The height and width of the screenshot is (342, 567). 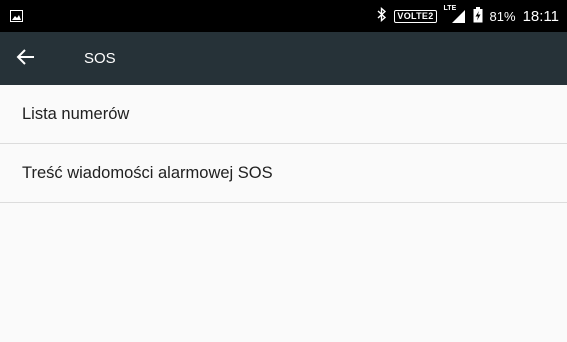 I want to click on list-item-label: Treść wiadomości alarmowej SOS, so click(x=147, y=172).